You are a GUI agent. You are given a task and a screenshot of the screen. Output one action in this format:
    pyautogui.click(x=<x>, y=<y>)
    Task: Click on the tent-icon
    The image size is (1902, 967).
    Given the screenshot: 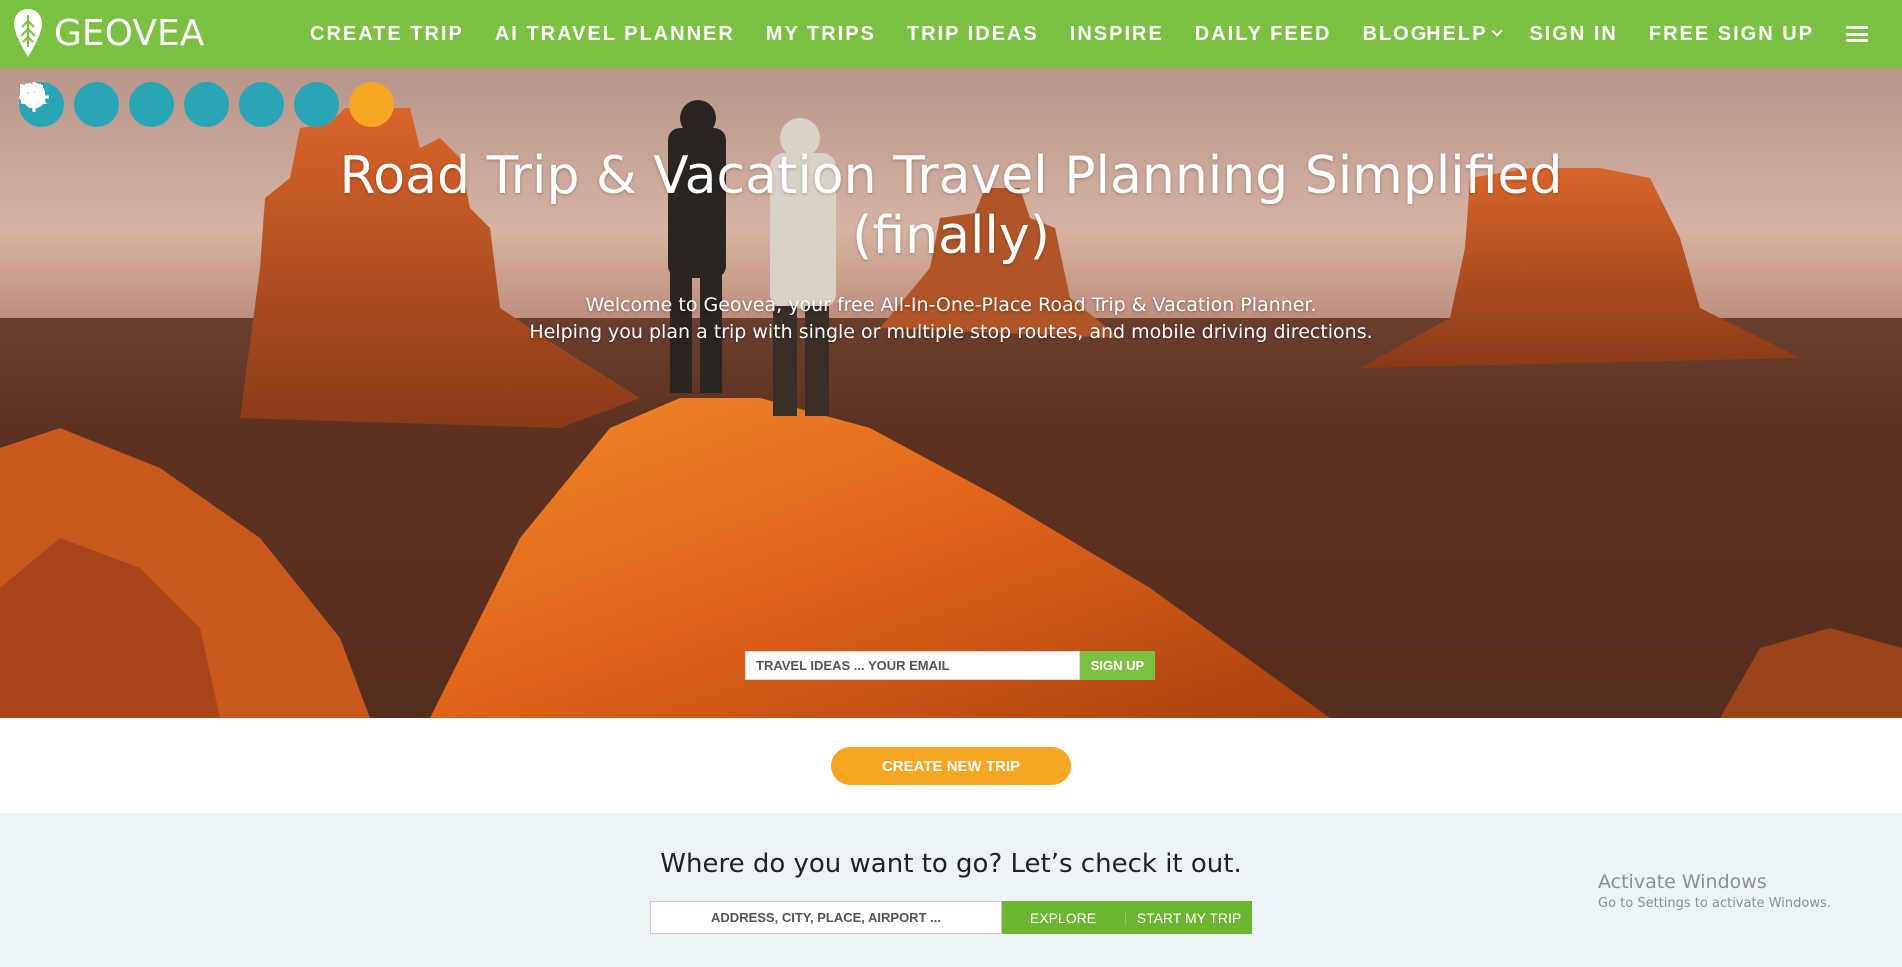 What is the action you would take?
    pyautogui.click(x=152, y=104)
    